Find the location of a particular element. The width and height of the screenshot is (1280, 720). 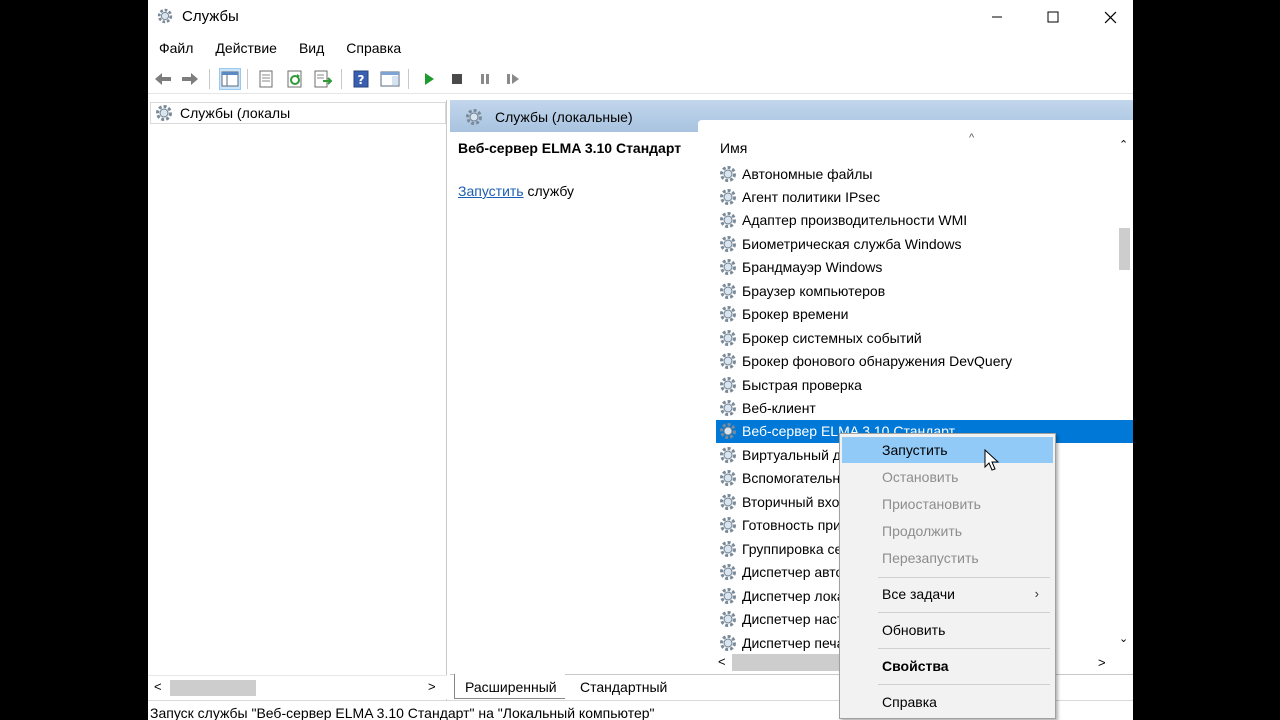

service-row: Брандмауэр WindowsБр is located at coordinates (924, 267).